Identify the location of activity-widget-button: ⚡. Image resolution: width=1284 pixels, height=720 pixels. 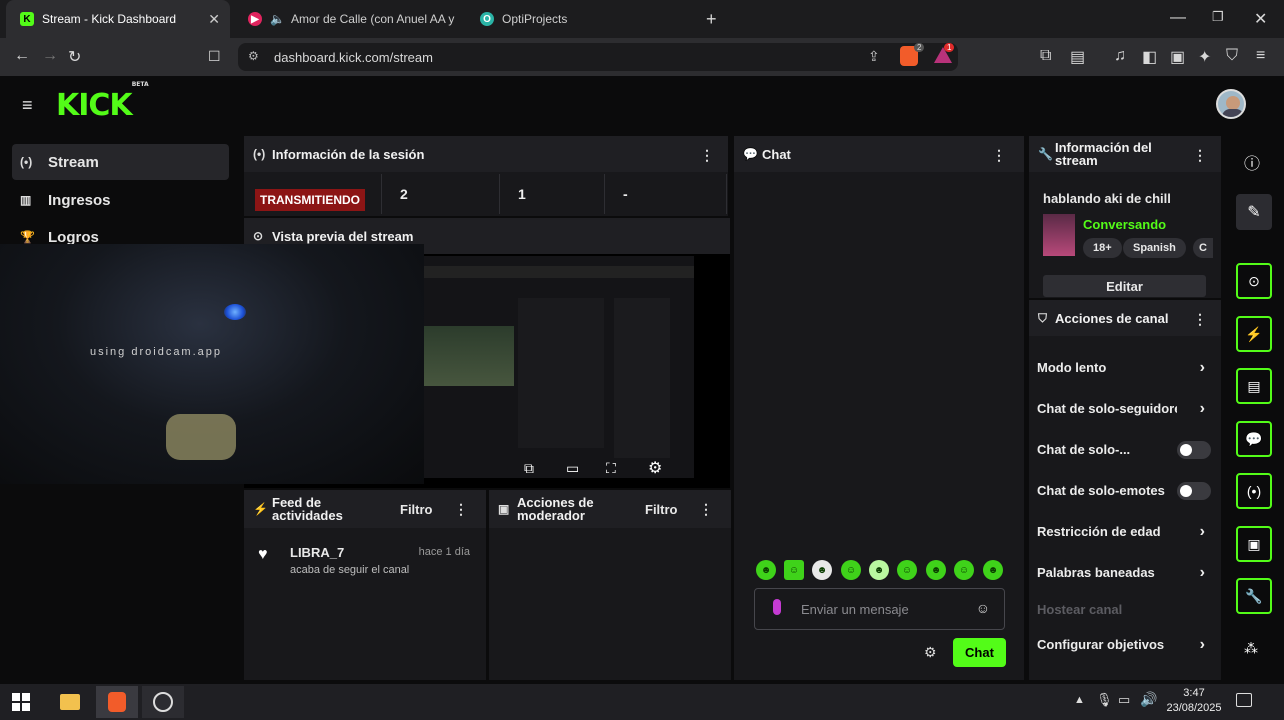
(1254, 334).